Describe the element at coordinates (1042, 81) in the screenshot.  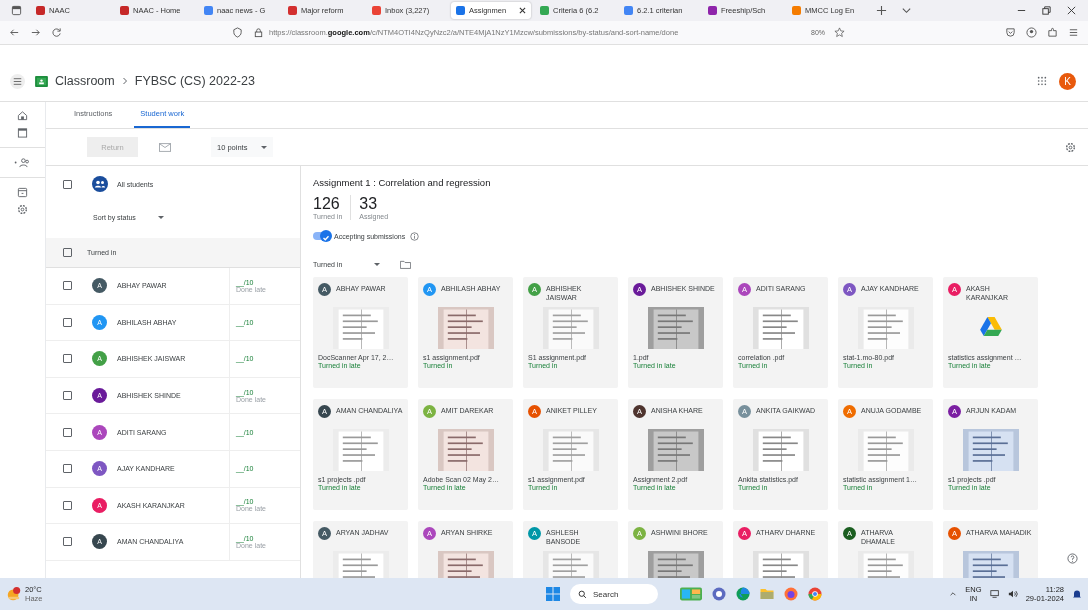
I see `apps-grid-icon` at that location.